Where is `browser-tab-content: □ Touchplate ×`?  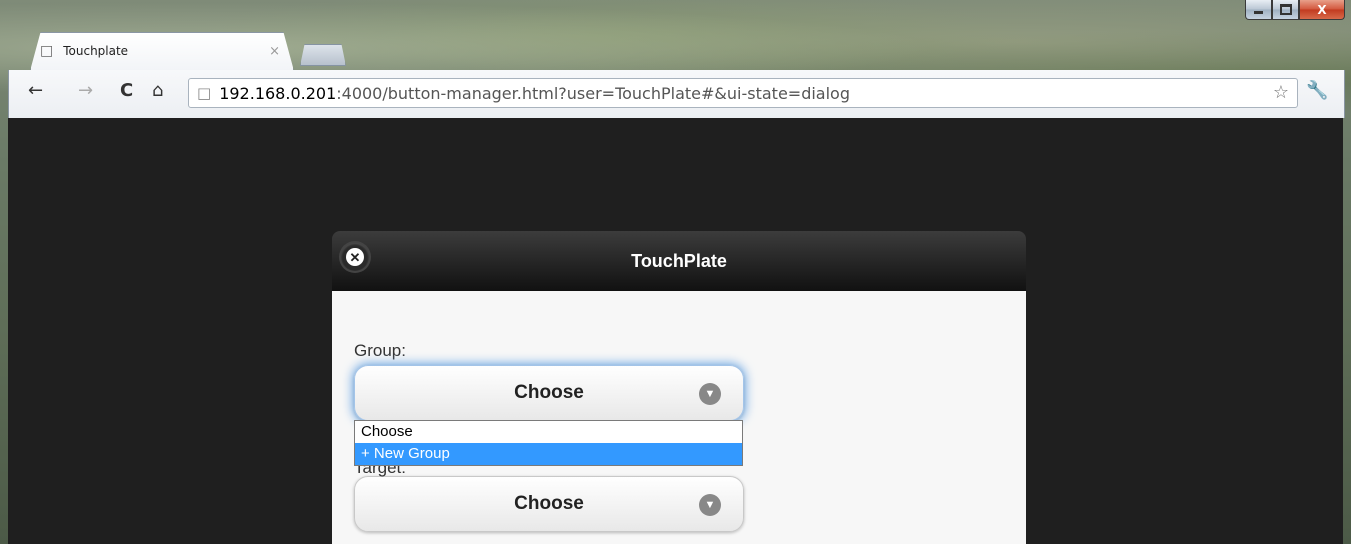 browser-tab-content: □ Touchplate × is located at coordinates (165, 51).